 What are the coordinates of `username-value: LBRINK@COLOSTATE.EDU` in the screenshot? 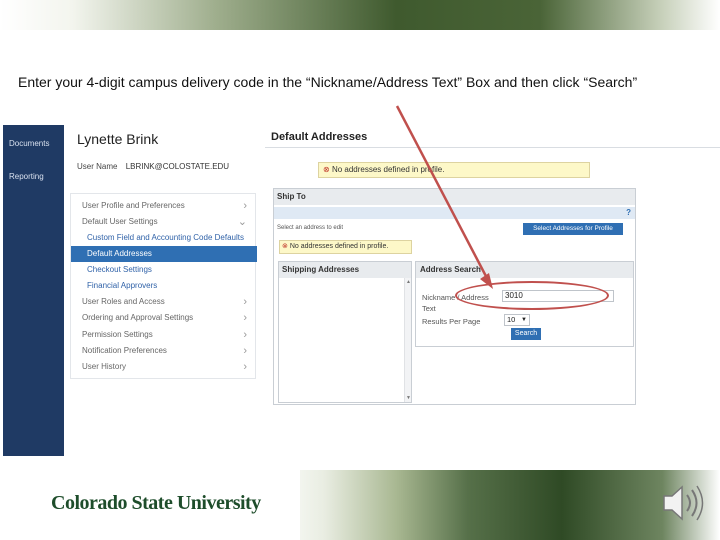 It's located at (177, 166).